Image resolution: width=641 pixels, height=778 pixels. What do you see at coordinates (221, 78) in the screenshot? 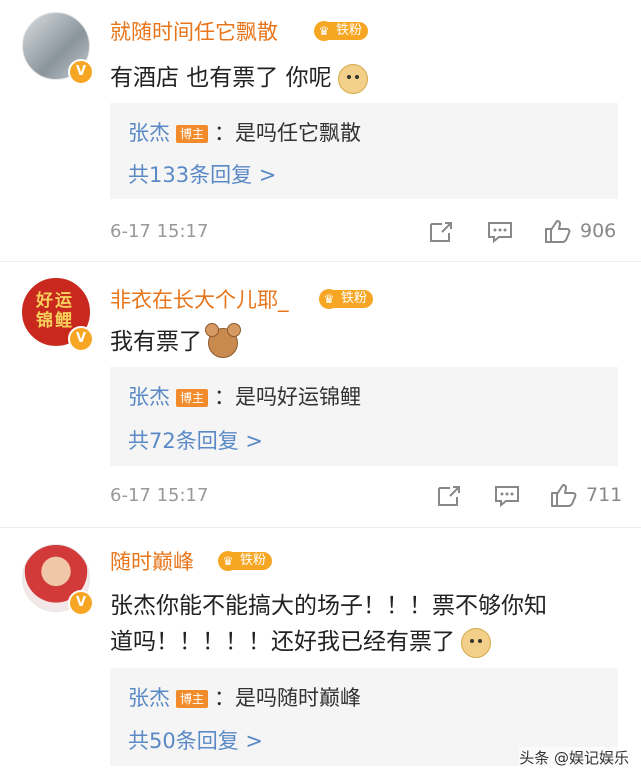
I see `comment-text-content: 有酒店 也有票了 你呢` at bounding box center [221, 78].